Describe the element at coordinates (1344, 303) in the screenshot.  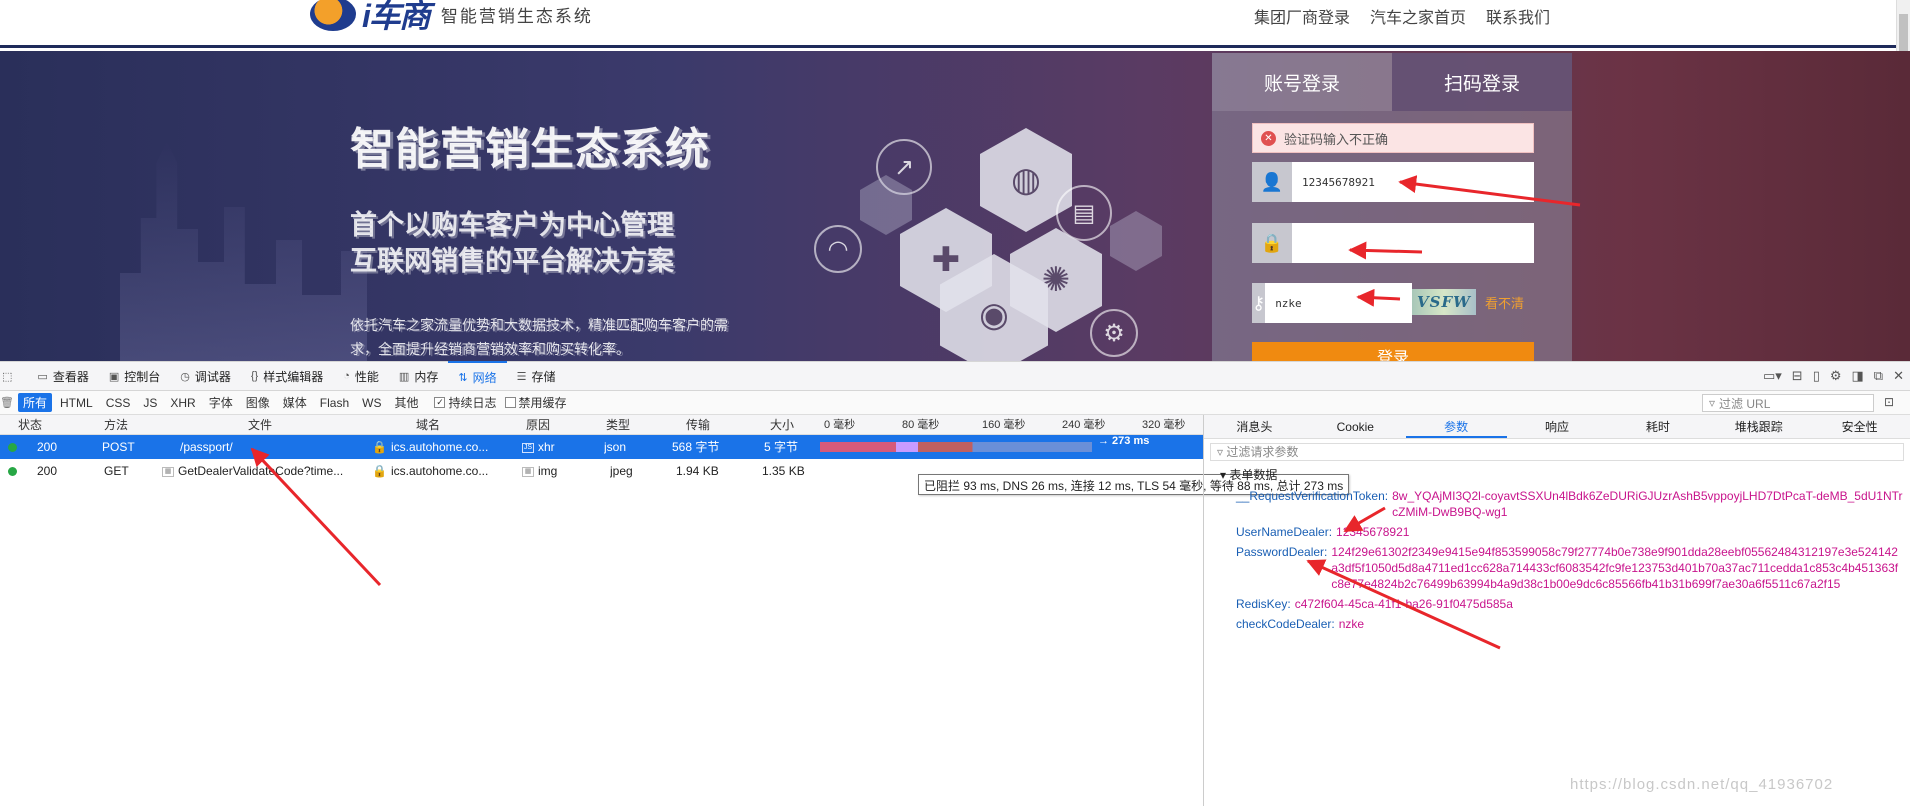
I see `captcha-input` at that location.